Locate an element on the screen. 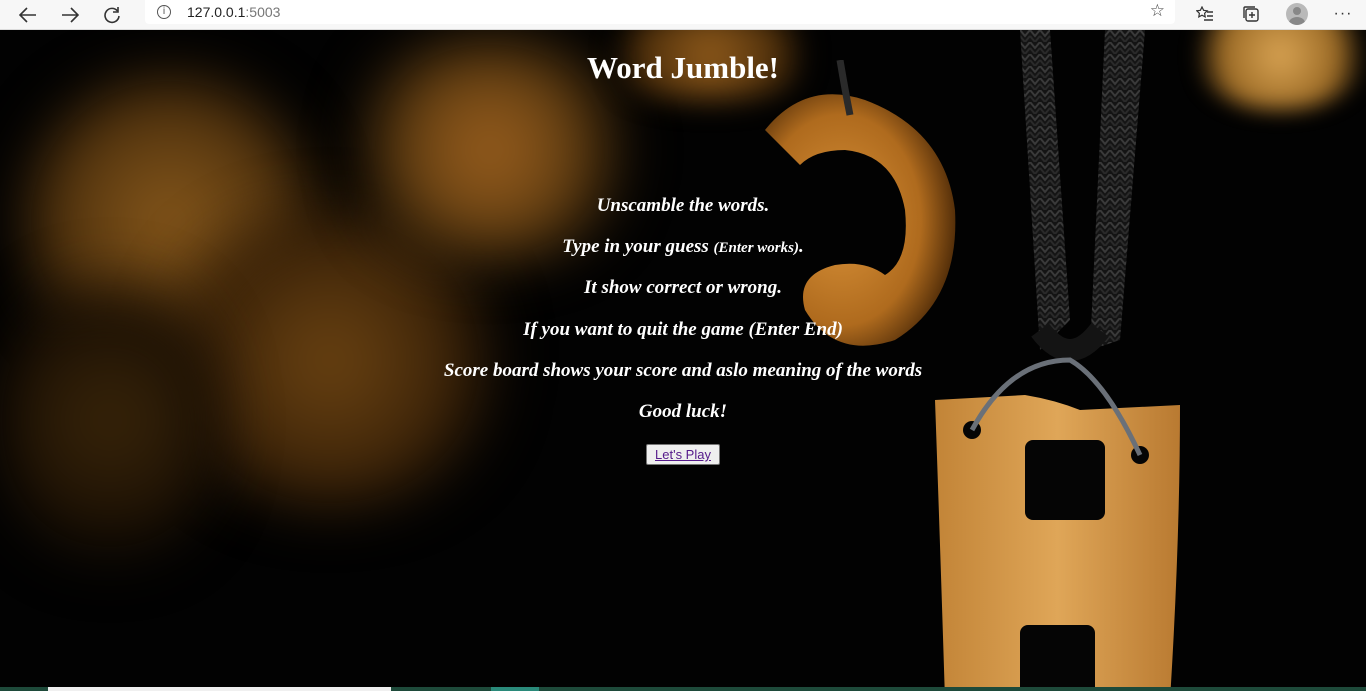 The image size is (1366, 691). instruction-correct-wrong: It show correct or wrong. is located at coordinates (683, 287).